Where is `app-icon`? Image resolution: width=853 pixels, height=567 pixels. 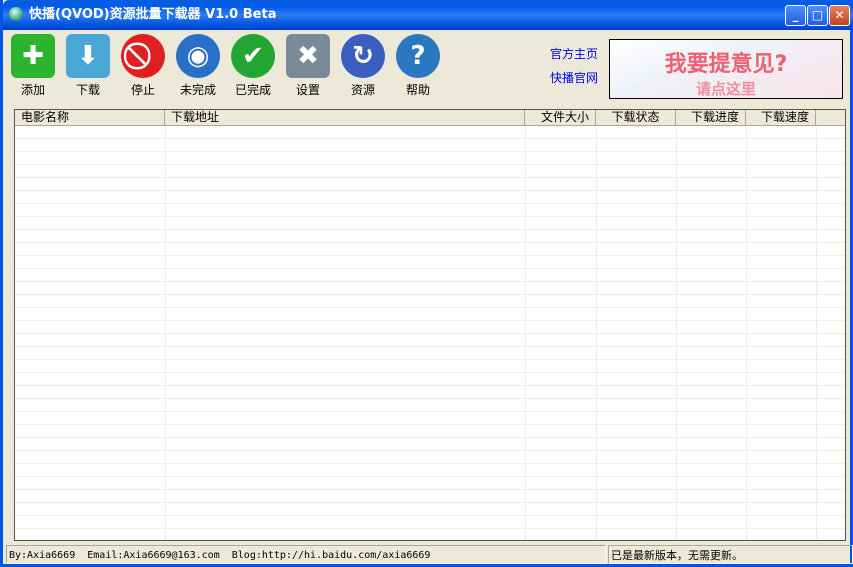
app-icon is located at coordinates (16, 14).